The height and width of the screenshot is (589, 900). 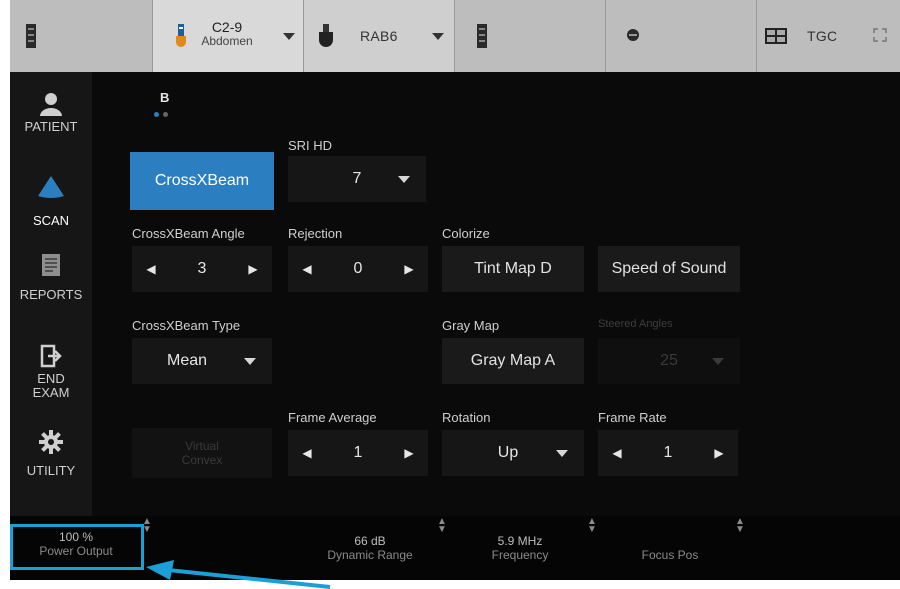 I want to click on crossxbeam-angle-value: 3, so click(x=202, y=268).